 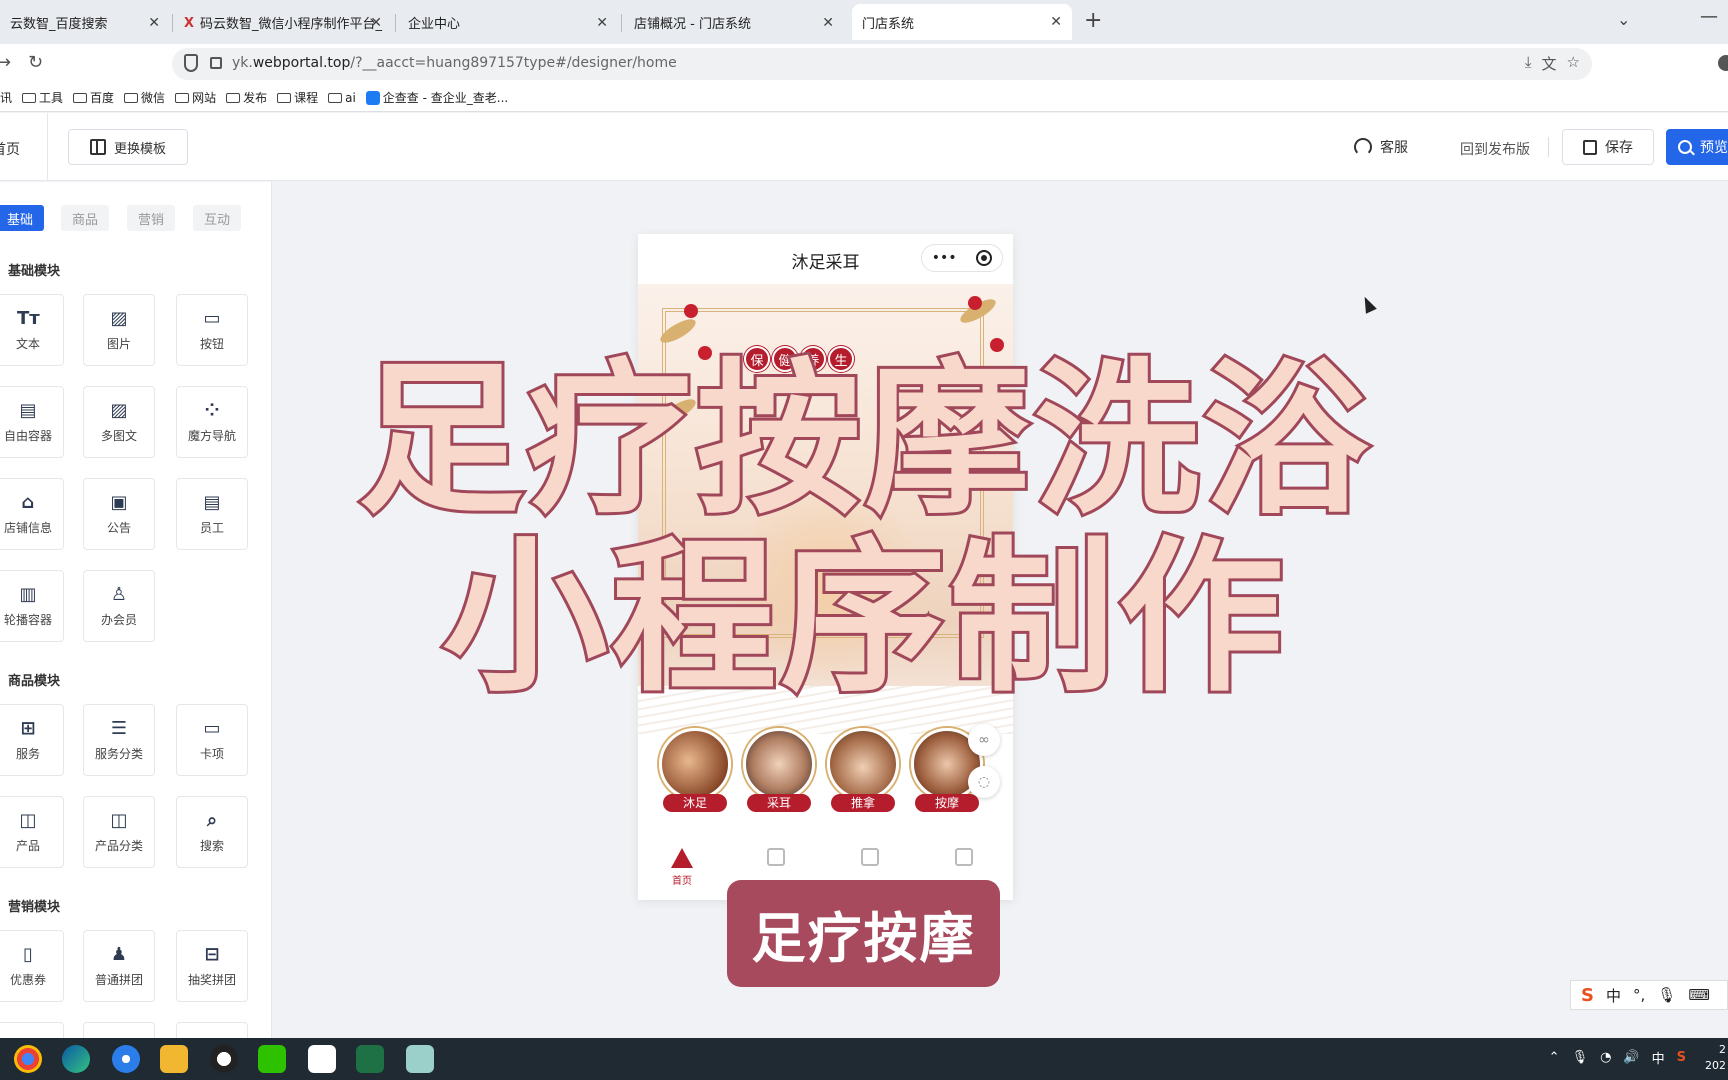 I want to click on browser-tab-active: 门店系统 ✕, so click(x=962, y=22).